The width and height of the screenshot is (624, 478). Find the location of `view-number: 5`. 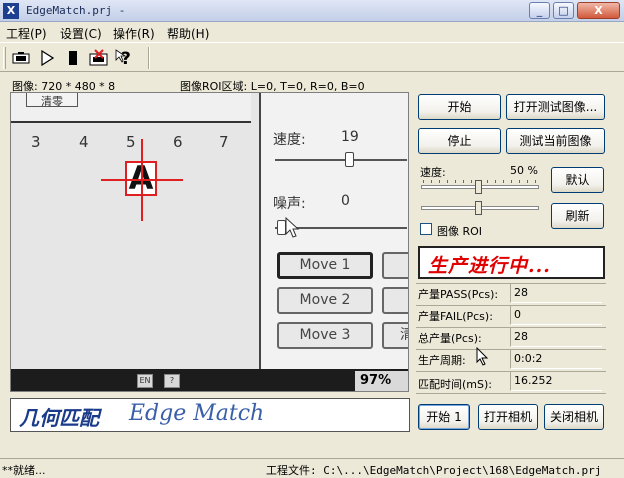

view-number: 5 is located at coordinates (131, 142).